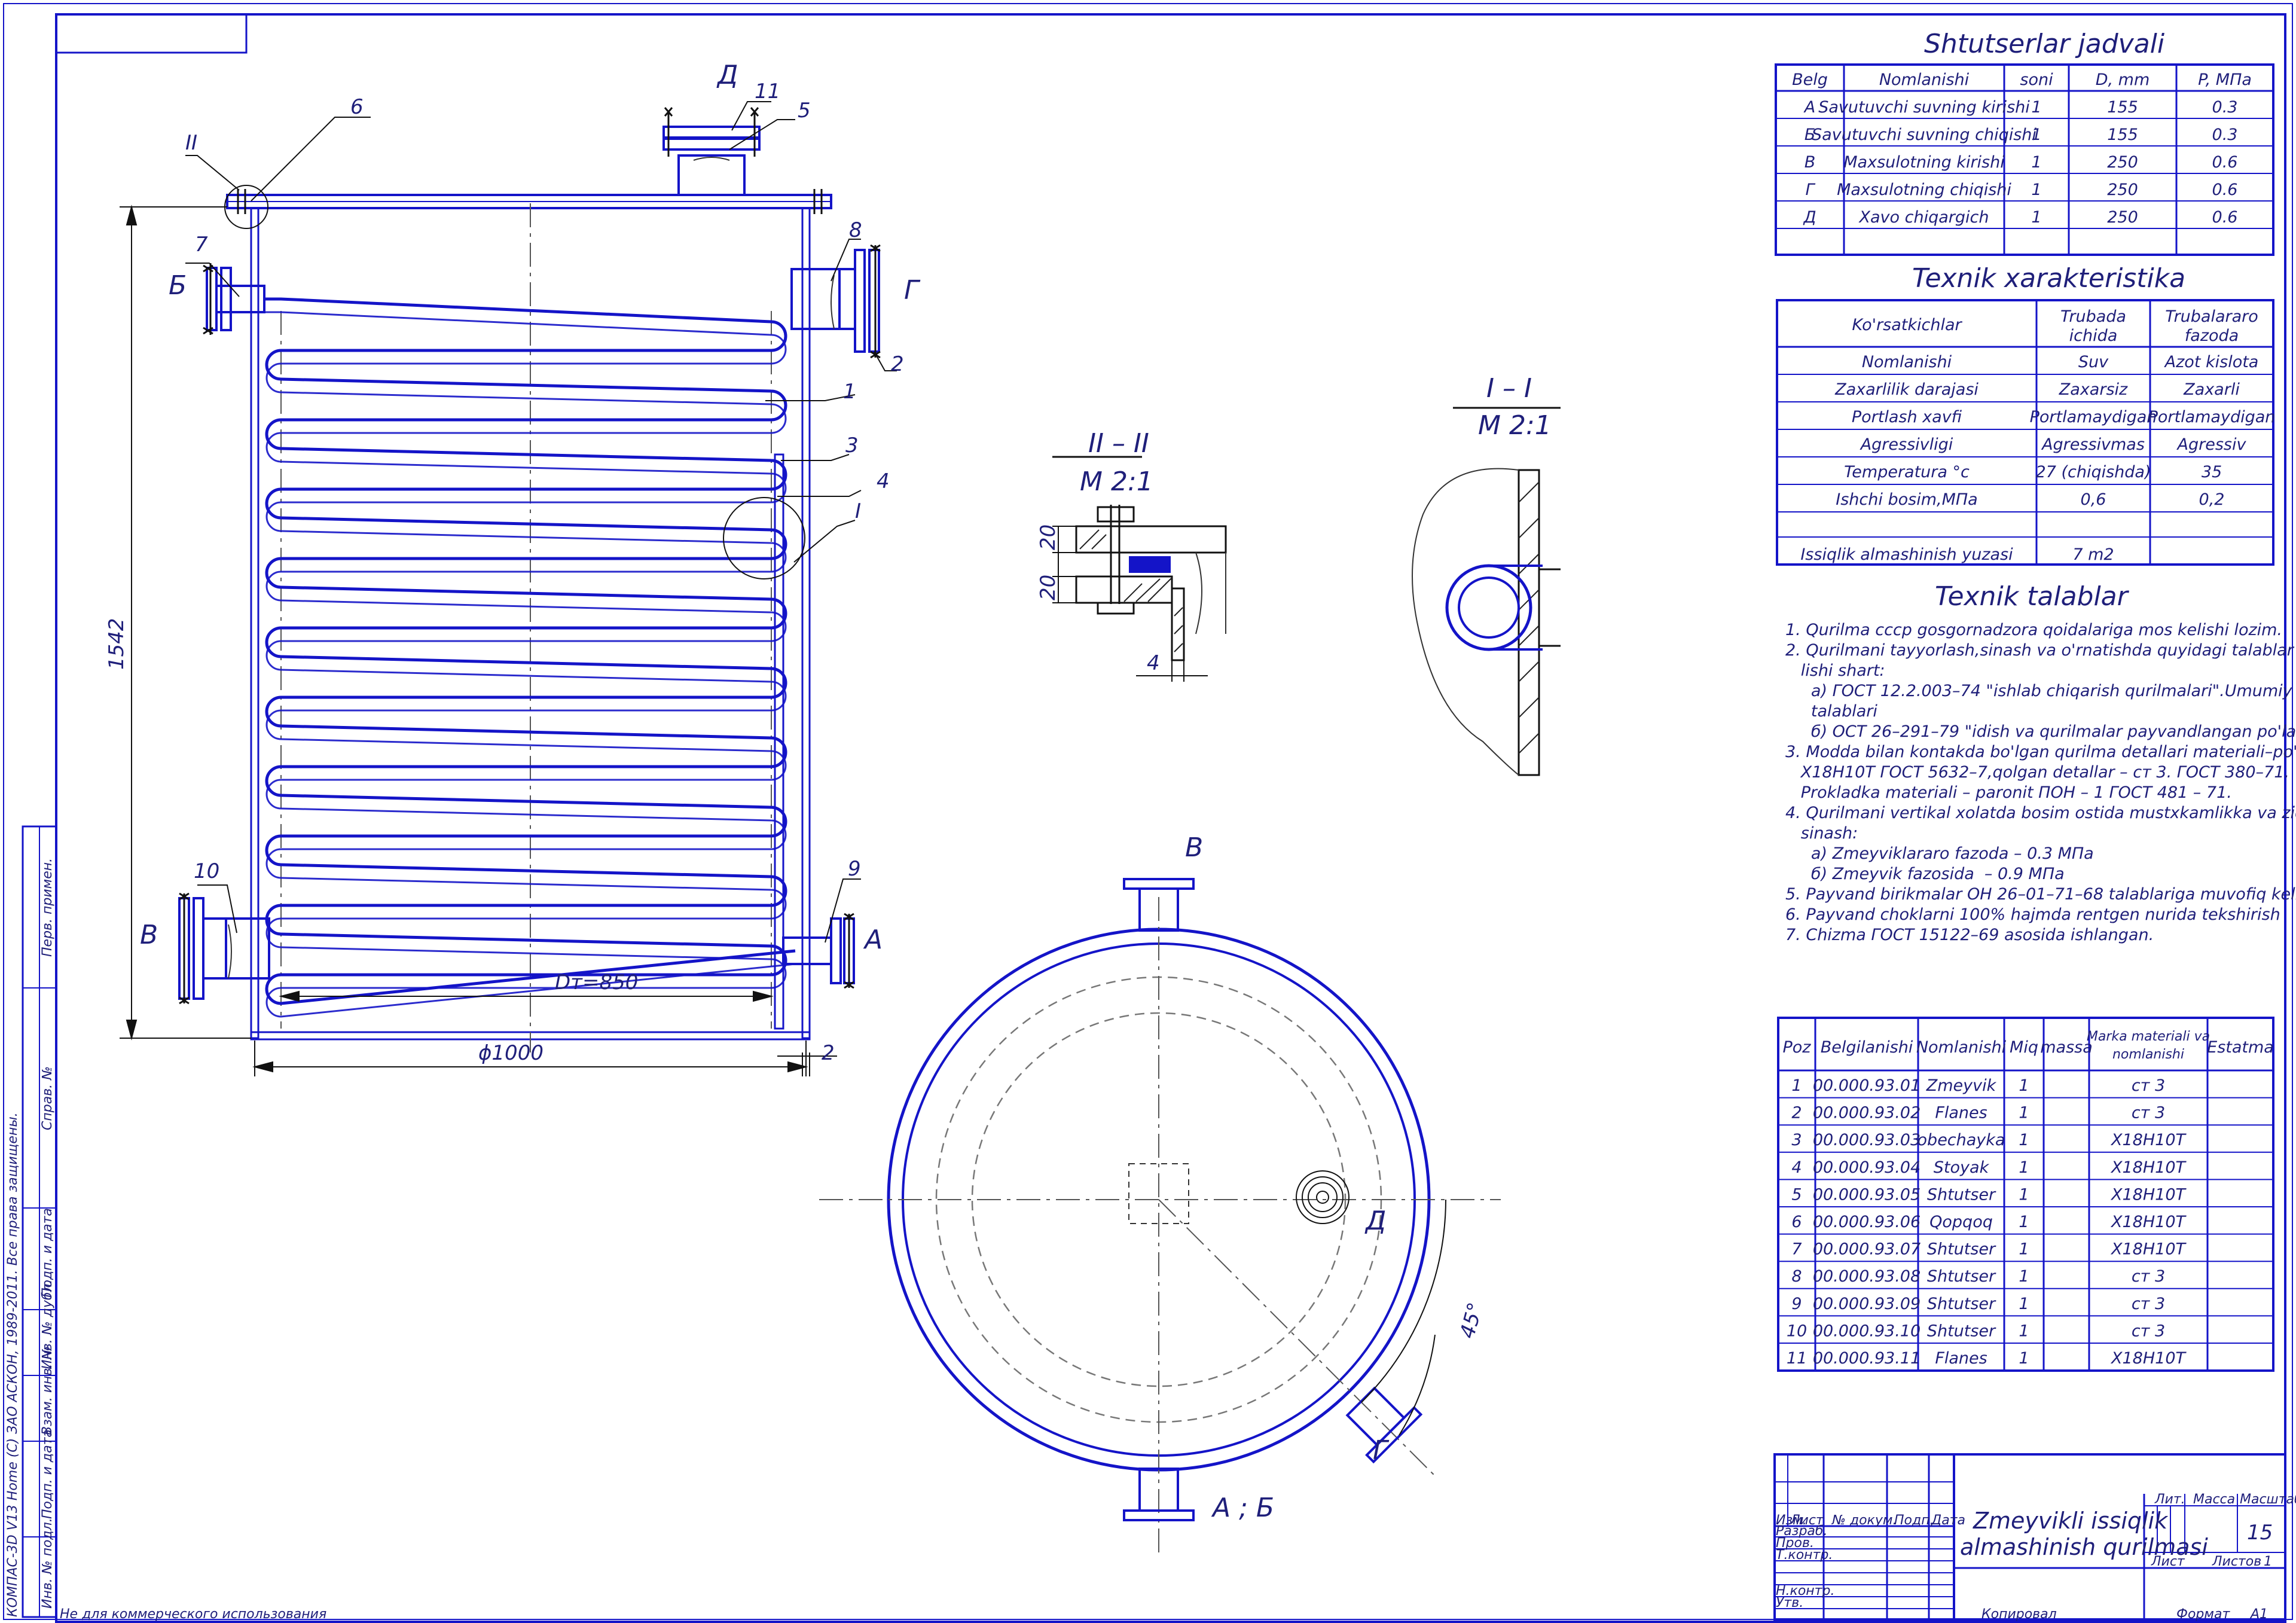 The image size is (2296, 1623). What do you see at coordinates (1962, 1085) in the screenshot?
I see `parts-cell-0-2: Zmeyvik` at bounding box center [1962, 1085].